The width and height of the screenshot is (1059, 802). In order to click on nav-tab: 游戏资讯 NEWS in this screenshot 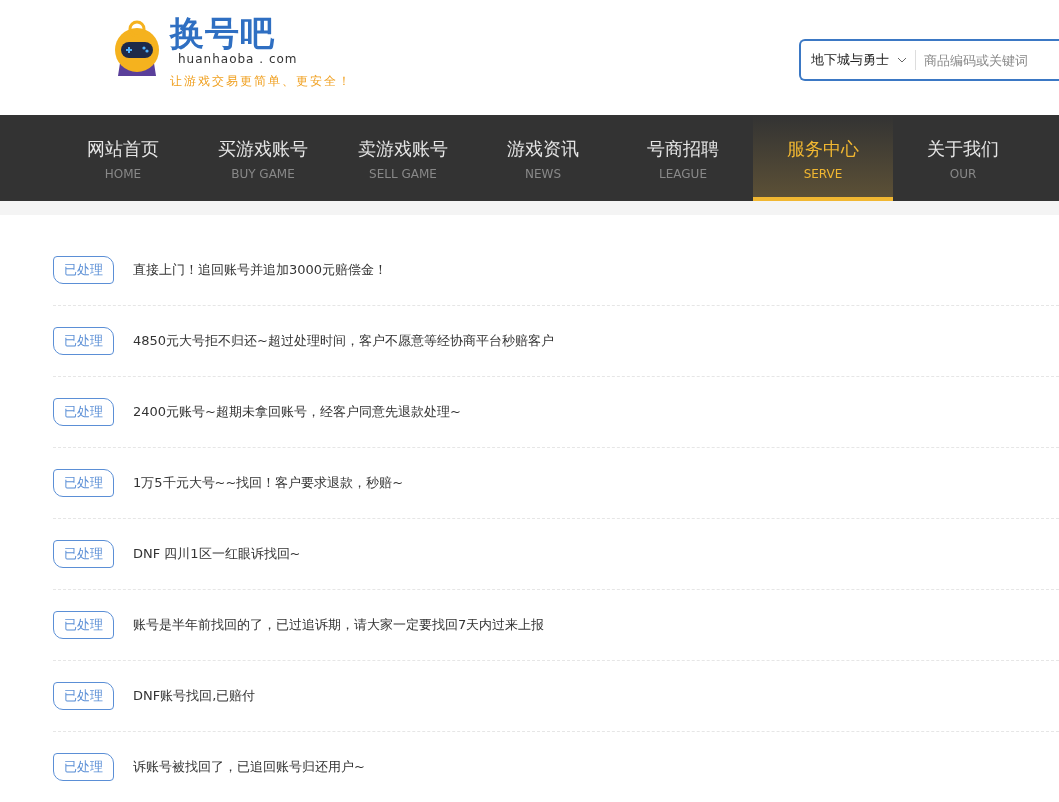, I will do `click(543, 158)`.